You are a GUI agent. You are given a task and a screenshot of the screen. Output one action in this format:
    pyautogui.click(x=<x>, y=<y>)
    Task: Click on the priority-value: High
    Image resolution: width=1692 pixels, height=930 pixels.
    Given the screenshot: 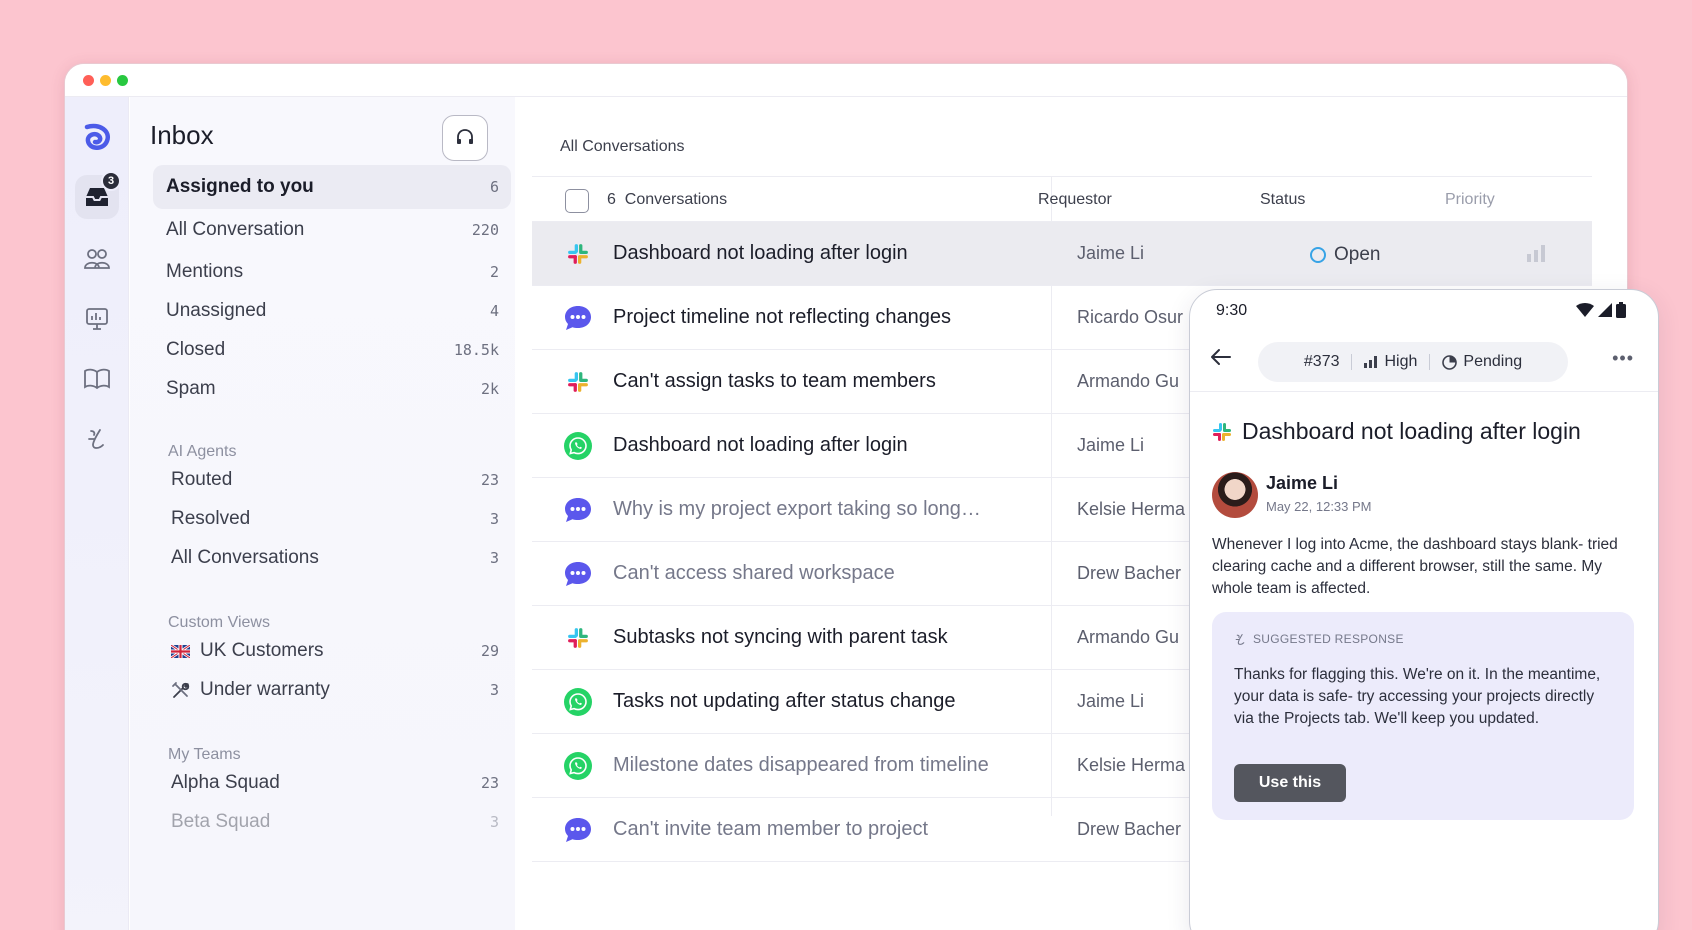 What is the action you would take?
    pyautogui.click(x=1401, y=361)
    